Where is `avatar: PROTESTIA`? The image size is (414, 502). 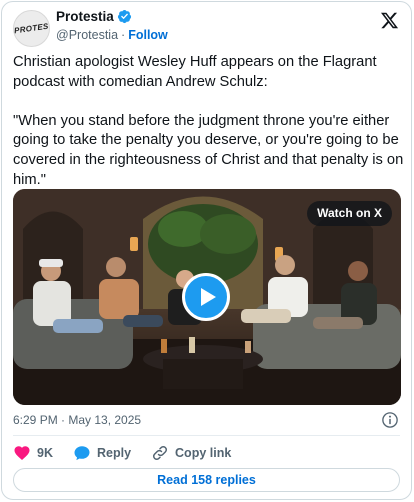
avatar: PROTESTIA is located at coordinates (31, 28).